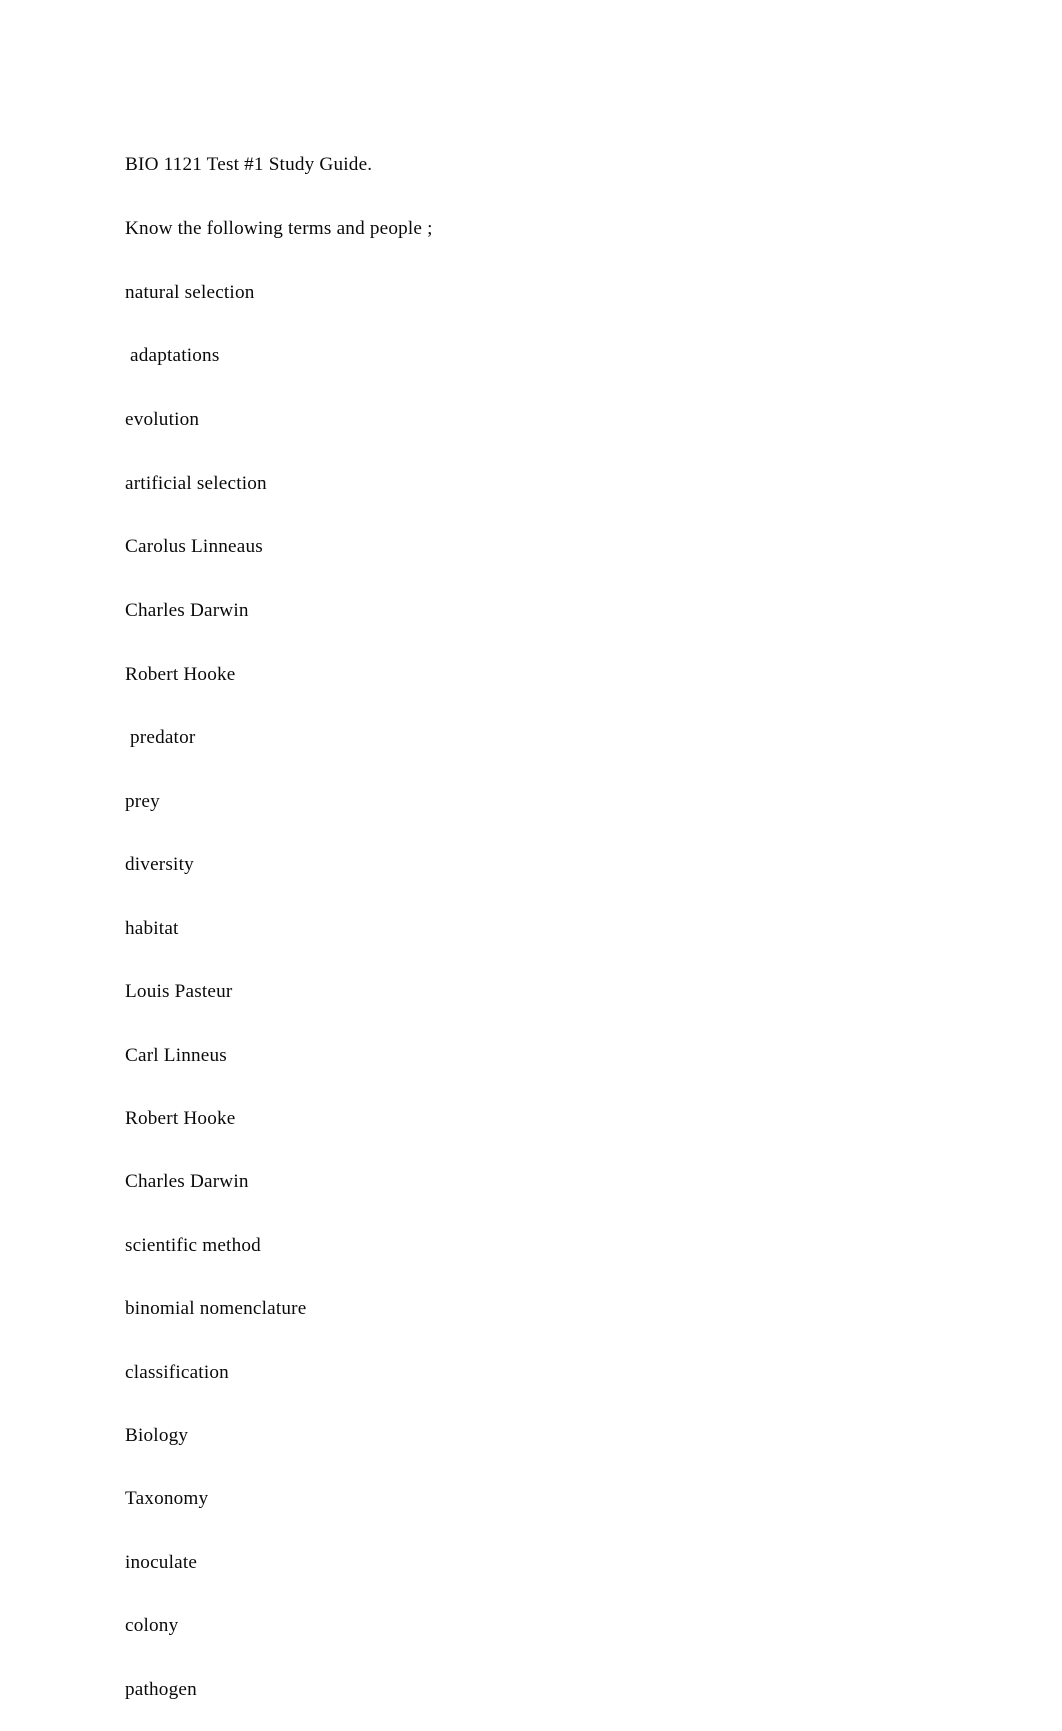 The height and width of the screenshot is (1731, 1062). What do you see at coordinates (160, 738) in the screenshot?
I see `term-predator: predator` at bounding box center [160, 738].